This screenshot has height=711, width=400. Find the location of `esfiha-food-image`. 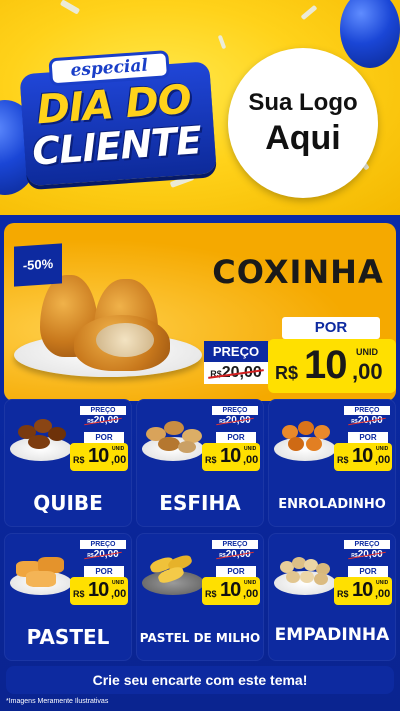

esfiha-food-image is located at coordinates (173, 438).